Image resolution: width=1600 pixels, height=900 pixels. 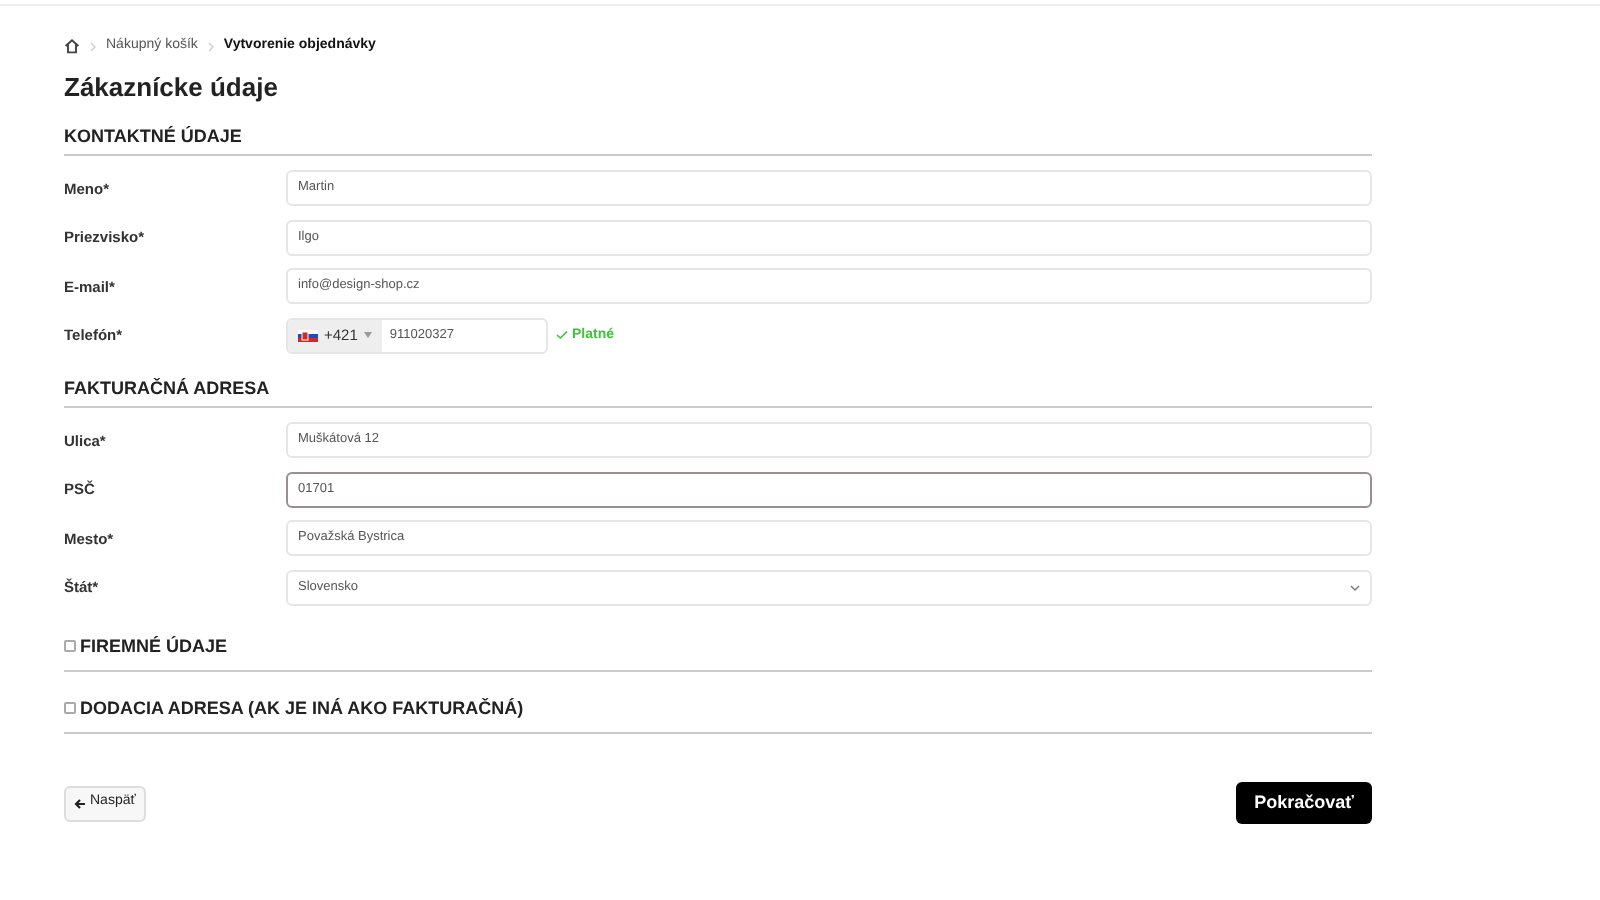 I want to click on section-heading: FIREMNÉ ÚDAJE, so click(x=154, y=646).